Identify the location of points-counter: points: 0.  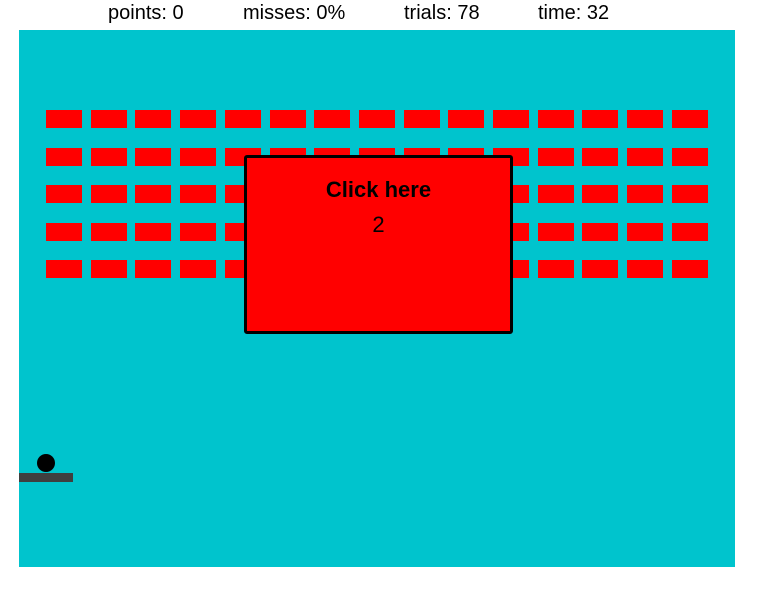
(146, 13).